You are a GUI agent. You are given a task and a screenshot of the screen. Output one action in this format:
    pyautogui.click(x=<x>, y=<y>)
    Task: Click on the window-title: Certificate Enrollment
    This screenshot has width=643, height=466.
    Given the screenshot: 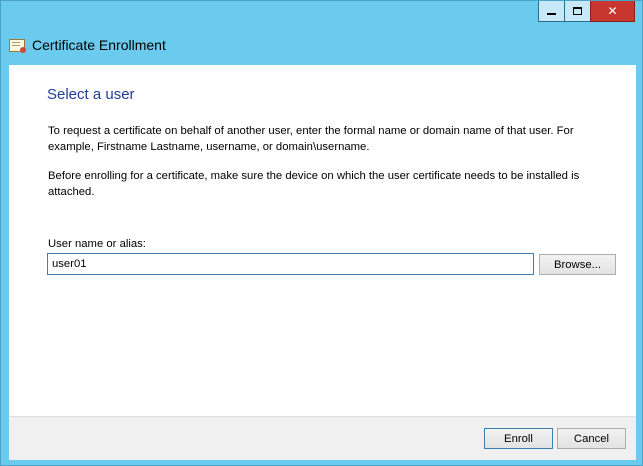 What is the action you would take?
    pyautogui.click(x=99, y=45)
    